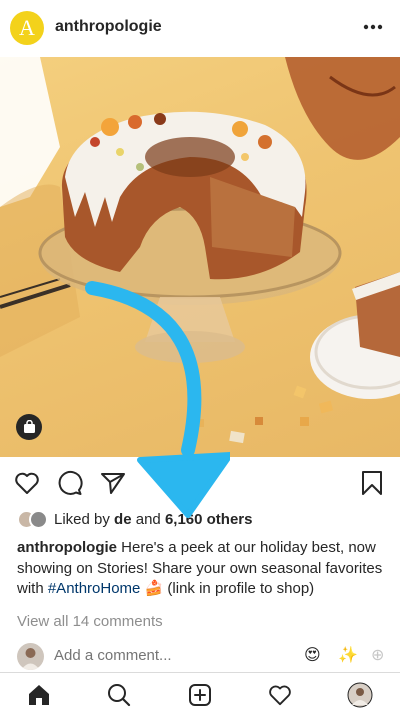 The image size is (400, 711). I want to click on bottom-navigation, so click(200, 691).